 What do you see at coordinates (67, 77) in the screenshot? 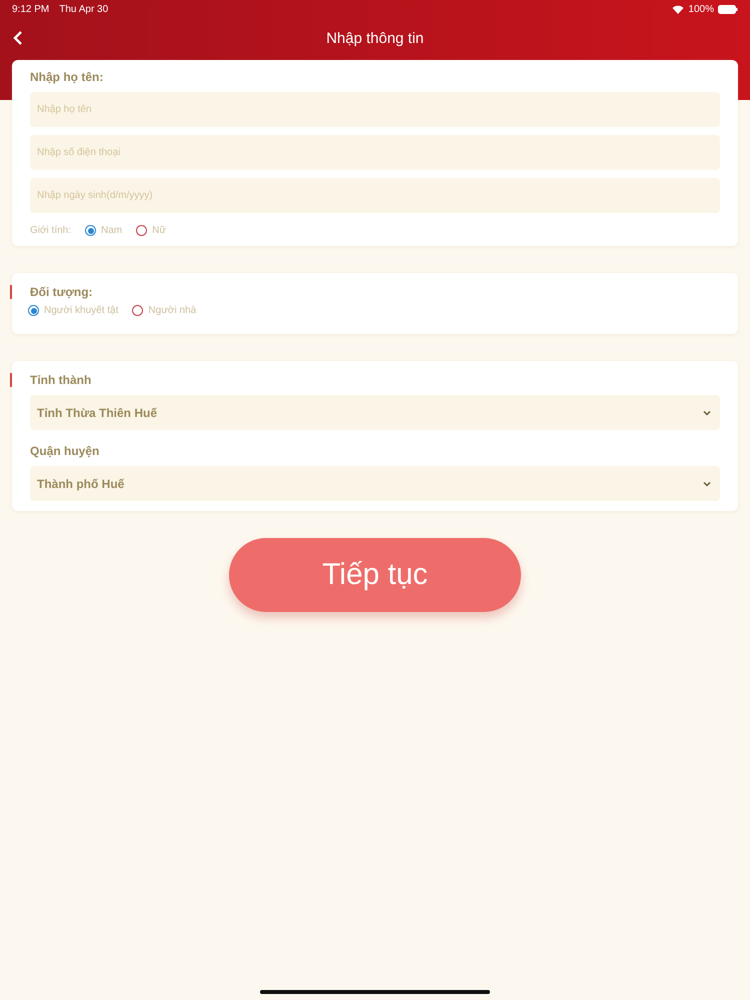
I see `section-label: Nhập họ tên:` at bounding box center [67, 77].